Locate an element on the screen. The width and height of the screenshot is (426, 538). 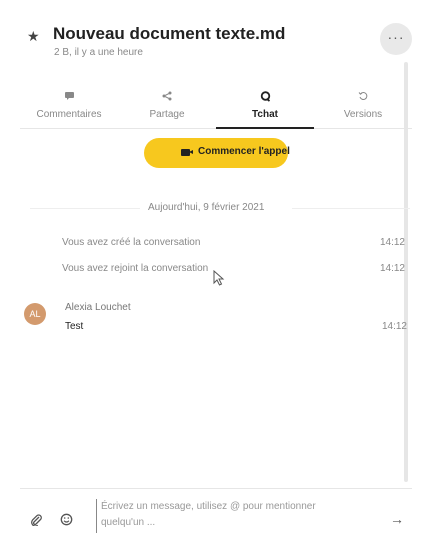
paperclip-icon is located at coordinates (36, 520).